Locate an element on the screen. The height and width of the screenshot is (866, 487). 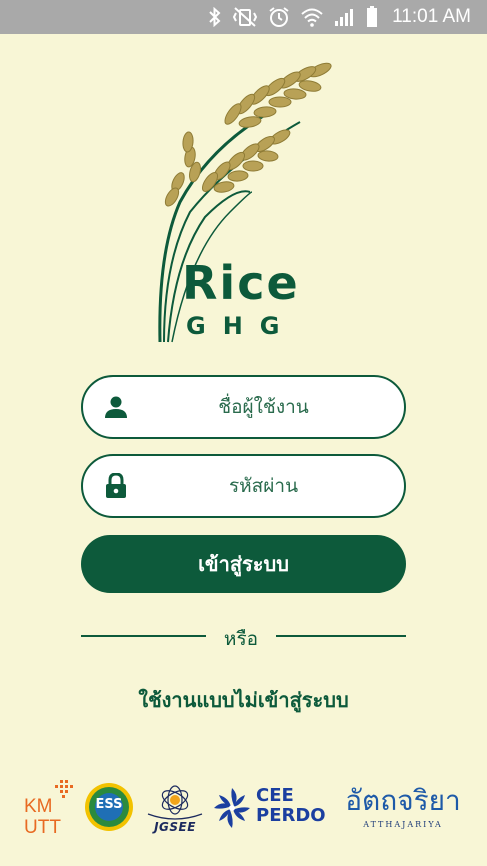
battery-icon is located at coordinates (372, 17).